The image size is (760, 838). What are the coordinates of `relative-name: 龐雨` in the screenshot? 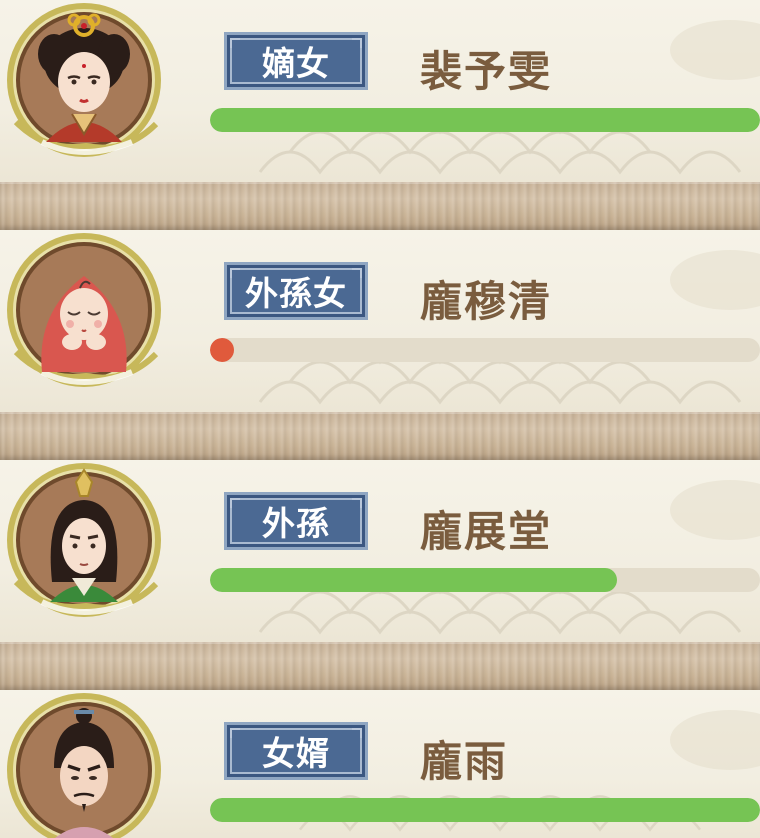 It's located at (464, 761).